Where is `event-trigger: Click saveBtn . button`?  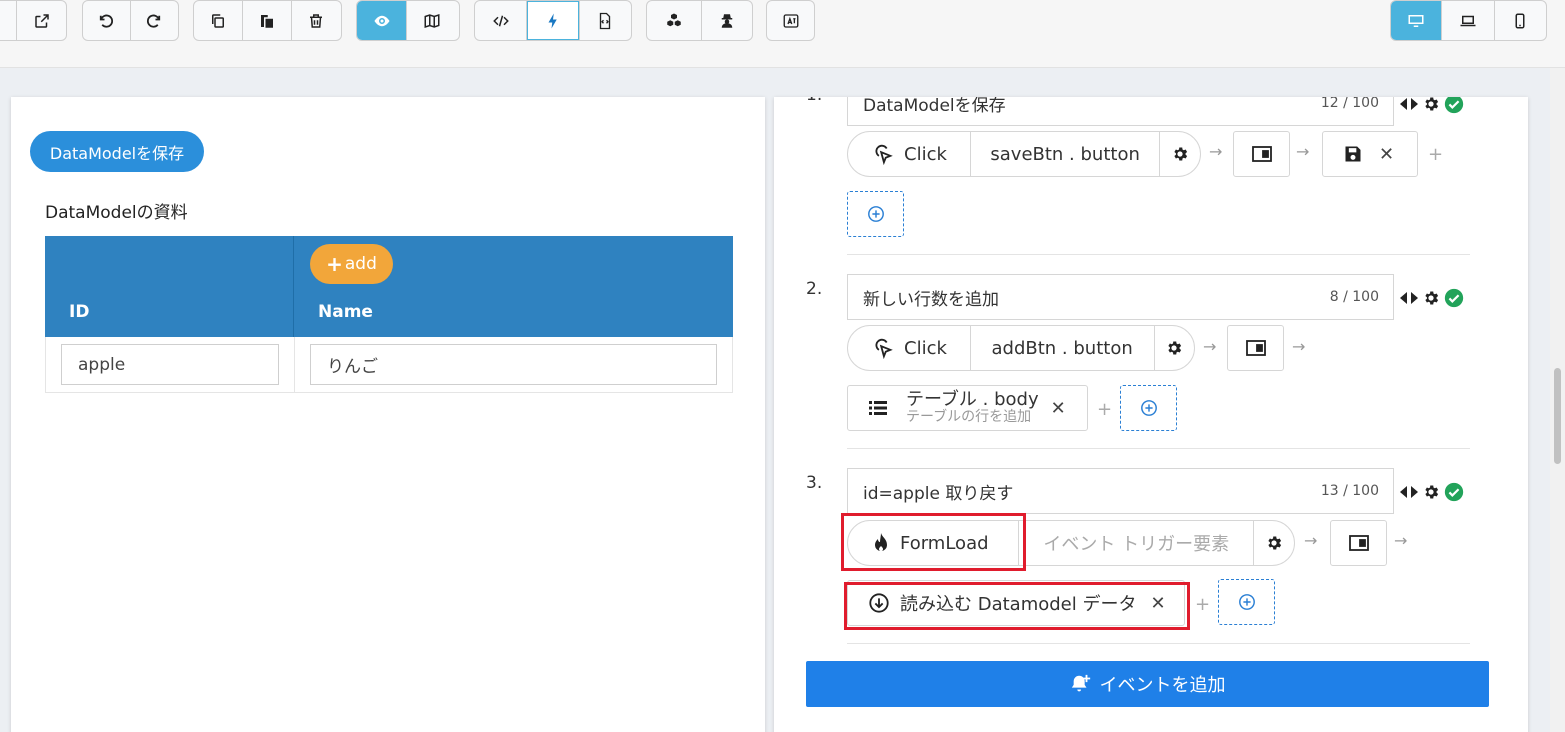
event-trigger: Click saveBtn . button is located at coordinates (1024, 154).